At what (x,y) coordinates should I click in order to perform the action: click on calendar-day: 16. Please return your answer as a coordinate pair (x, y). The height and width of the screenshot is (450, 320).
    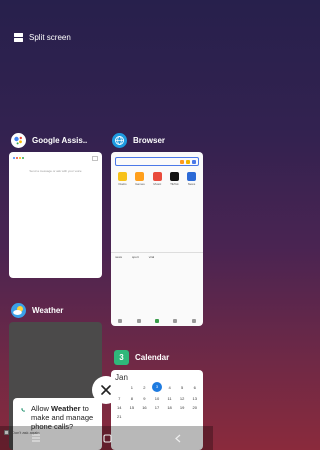
    Looking at the image, I should click on (144, 407).